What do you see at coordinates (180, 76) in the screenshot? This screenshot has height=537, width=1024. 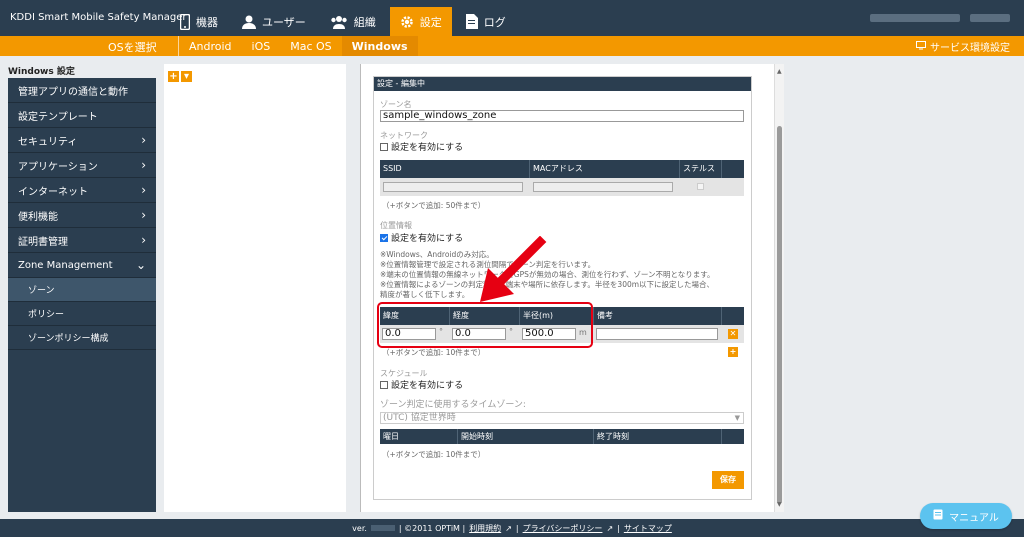 I see `tree-toolbar: + ▾` at bounding box center [180, 76].